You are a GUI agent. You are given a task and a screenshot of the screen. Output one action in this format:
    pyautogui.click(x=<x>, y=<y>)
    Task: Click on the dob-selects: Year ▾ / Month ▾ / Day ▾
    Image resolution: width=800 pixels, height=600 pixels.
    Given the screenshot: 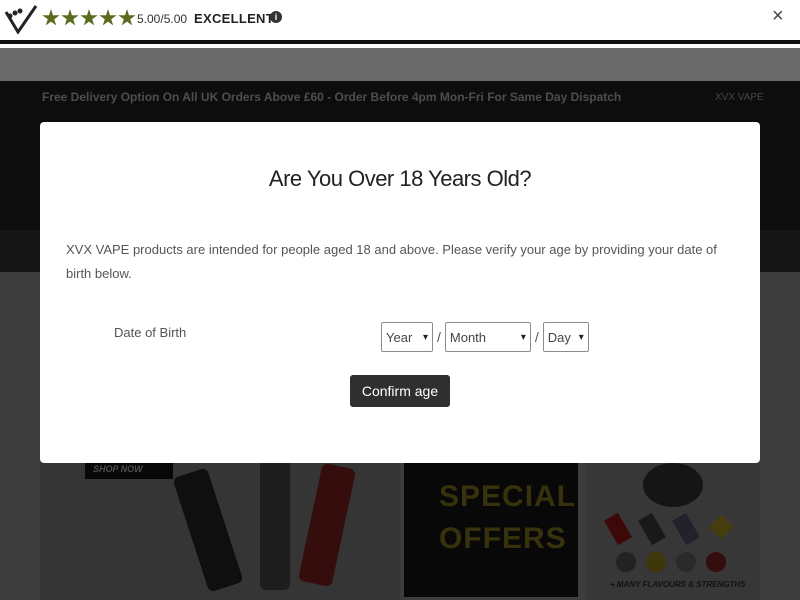 What is the action you would take?
    pyautogui.click(x=485, y=337)
    